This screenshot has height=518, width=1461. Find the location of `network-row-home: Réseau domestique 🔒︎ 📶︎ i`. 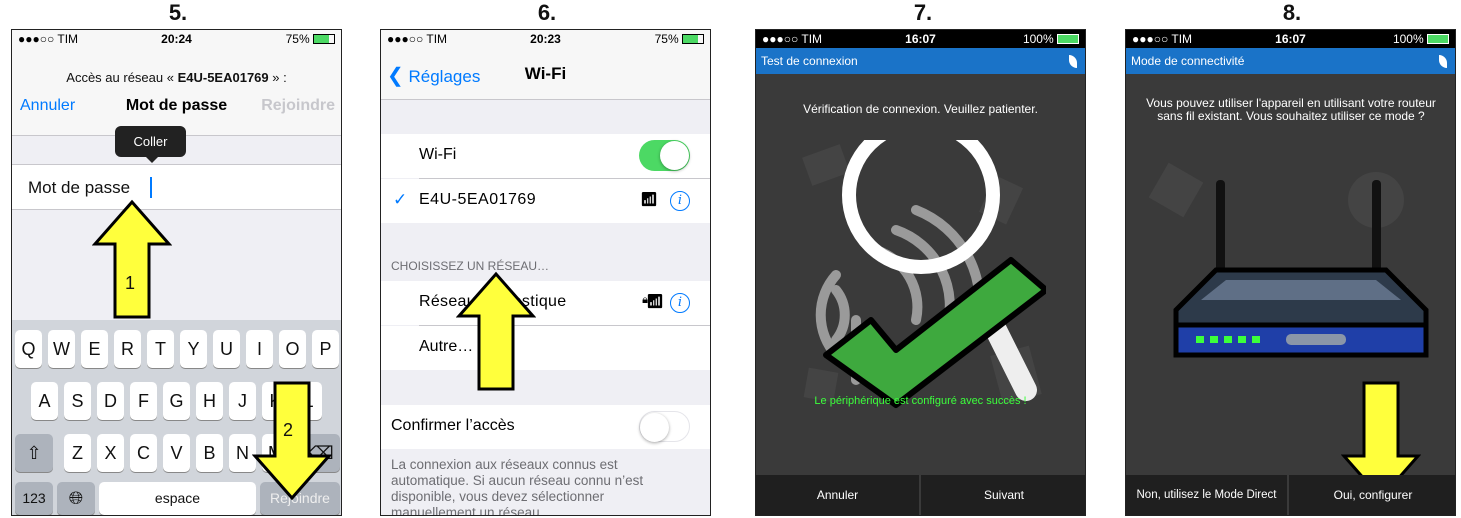

network-row-home: Réseau domestique 🔒︎ 📶︎ i is located at coordinates (545, 303).